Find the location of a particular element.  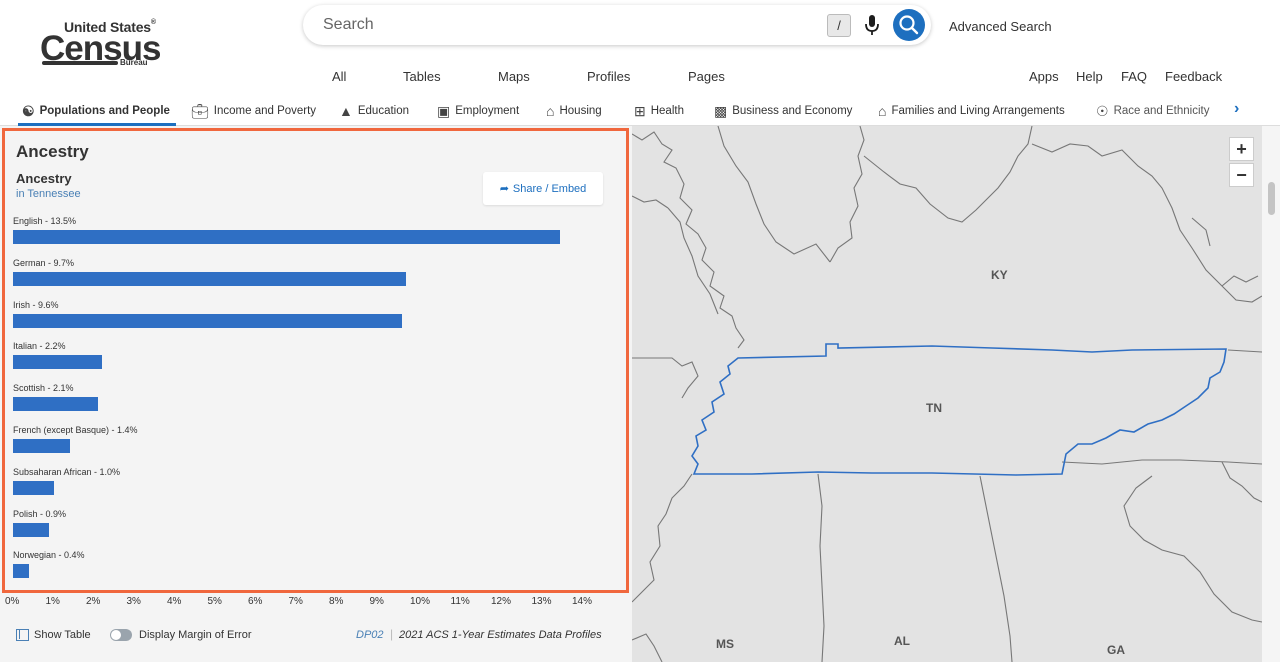

category-income-and-poverty: 💼︎ Income and Poverty is located at coordinates (253, 111).